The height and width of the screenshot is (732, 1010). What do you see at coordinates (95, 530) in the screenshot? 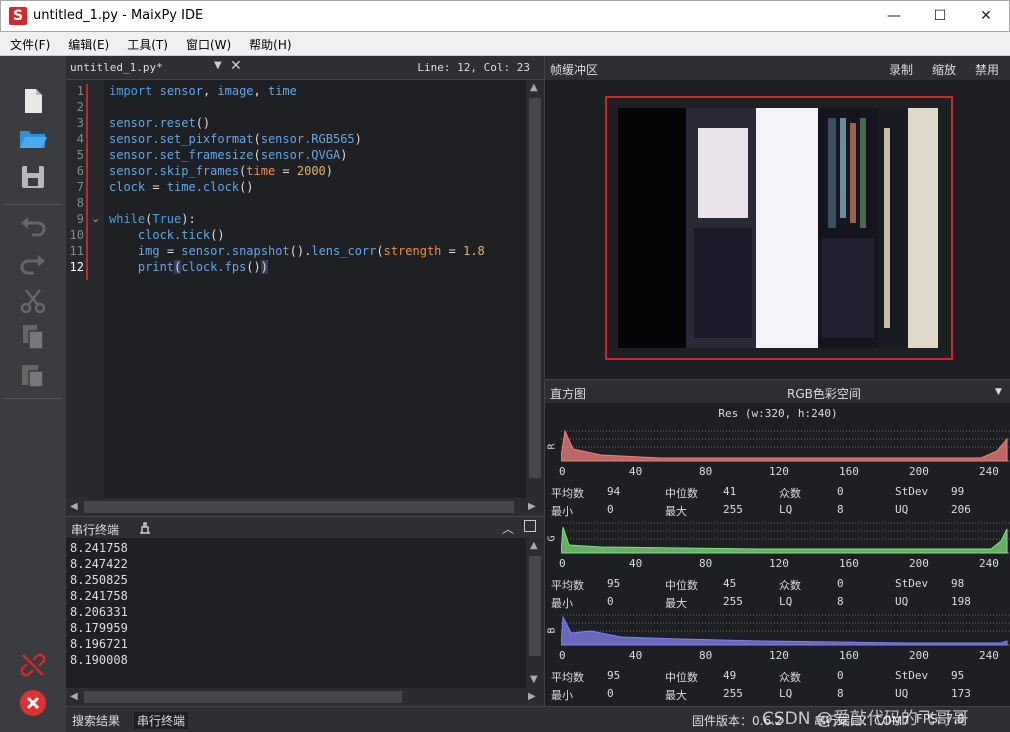
I see `serial-terminal-title: 串行终端` at bounding box center [95, 530].